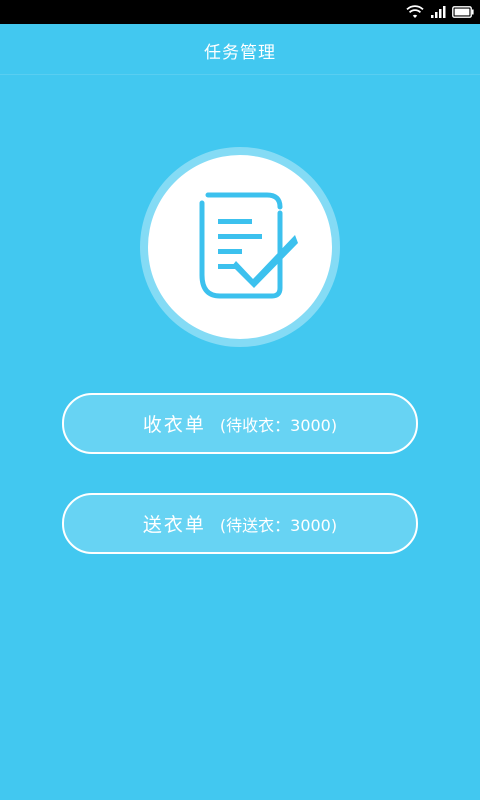  I want to click on hero-circle, so click(240, 247).